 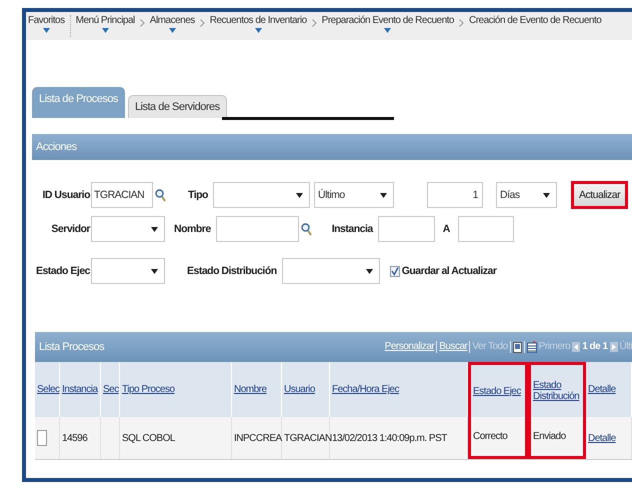 What do you see at coordinates (65, 195) in the screenshot?
I see `field-label: ID Usuario` at bounding box center [65, 195].